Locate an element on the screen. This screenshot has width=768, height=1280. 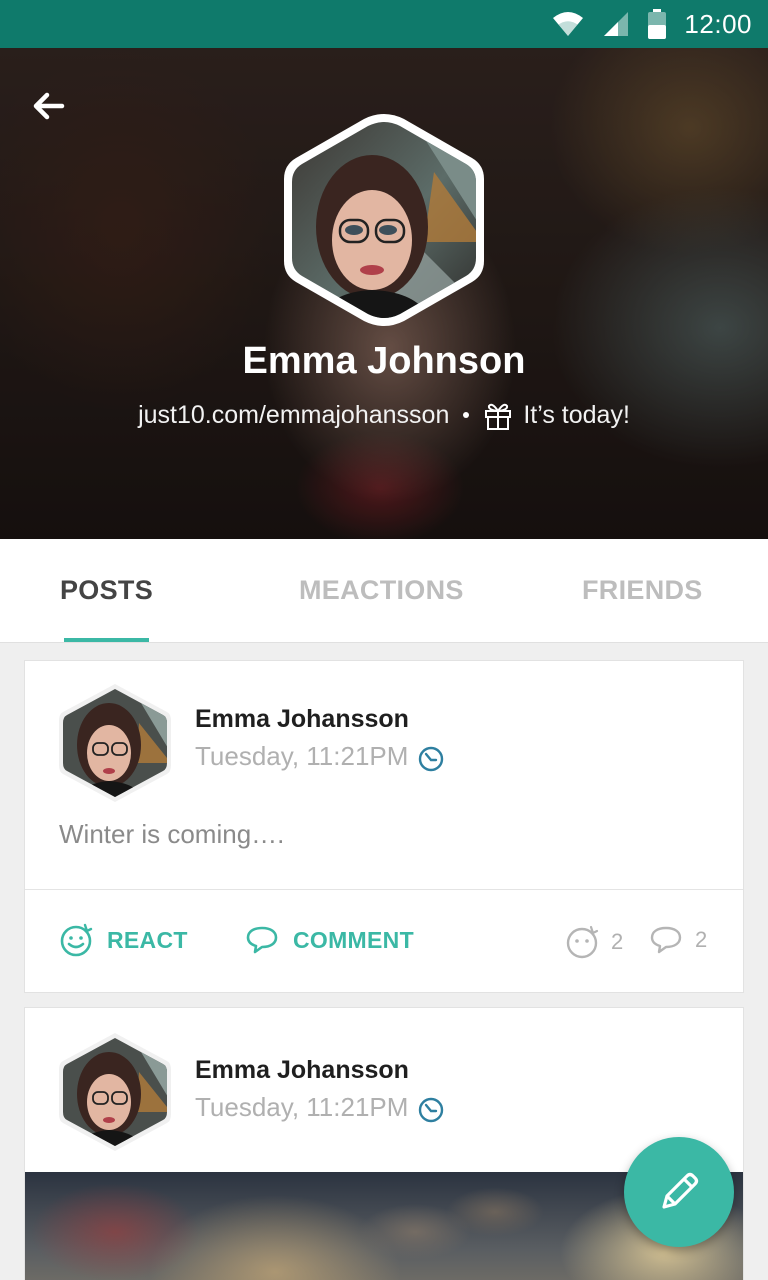
clock-time: 12:00 is located at coordinates (718, 23).